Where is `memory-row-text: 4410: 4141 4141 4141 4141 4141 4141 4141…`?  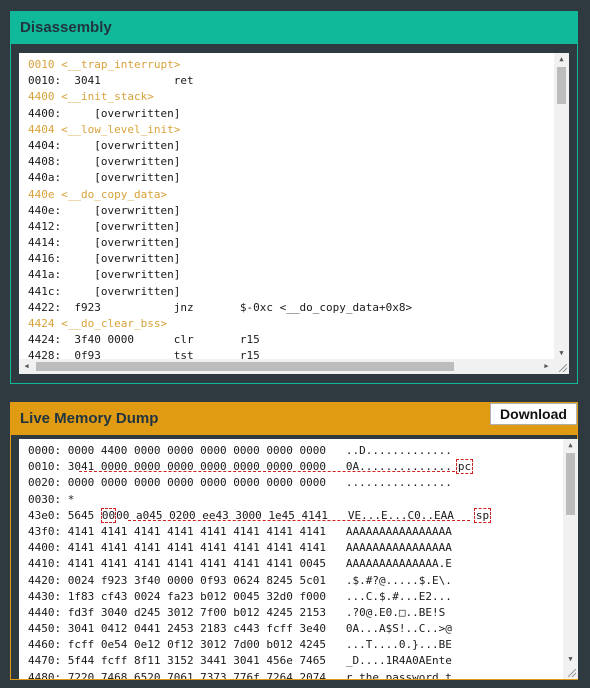
memory-row-text: 4410: 4141 4141 4141 4141 4141 4141 4141… is located at coordinates (240, 564).